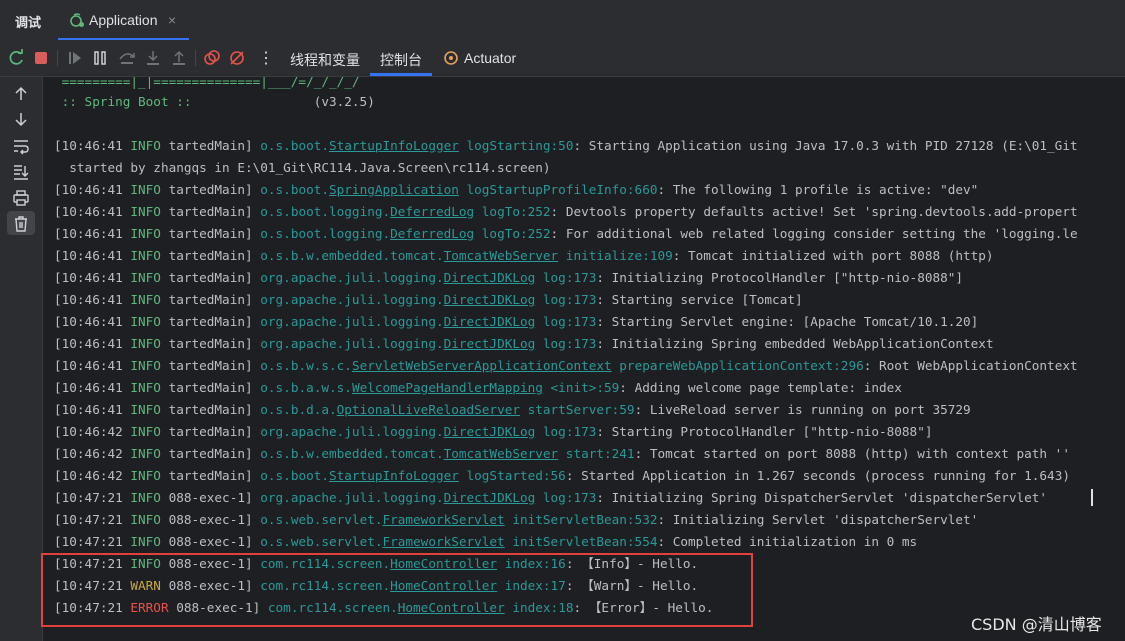  Describe the element at coordinates (760, 387) in the screenshot. I see `log-message: : Adding welcome page template: index` at that location.